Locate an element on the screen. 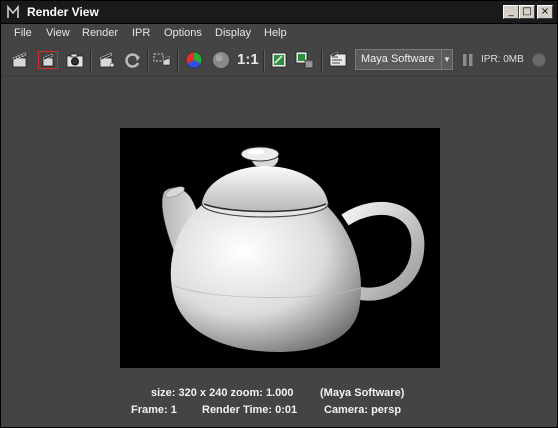 The image size is (558, 428). menu-file: File is located at coordinates (23, 33).